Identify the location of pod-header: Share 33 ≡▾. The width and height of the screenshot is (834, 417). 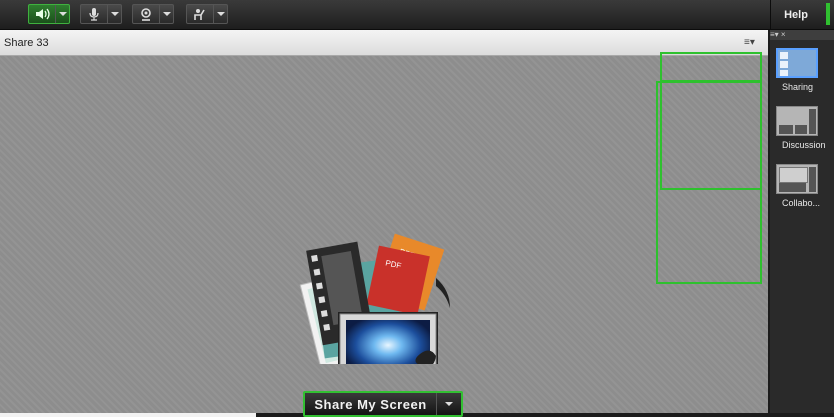
(384, 43).